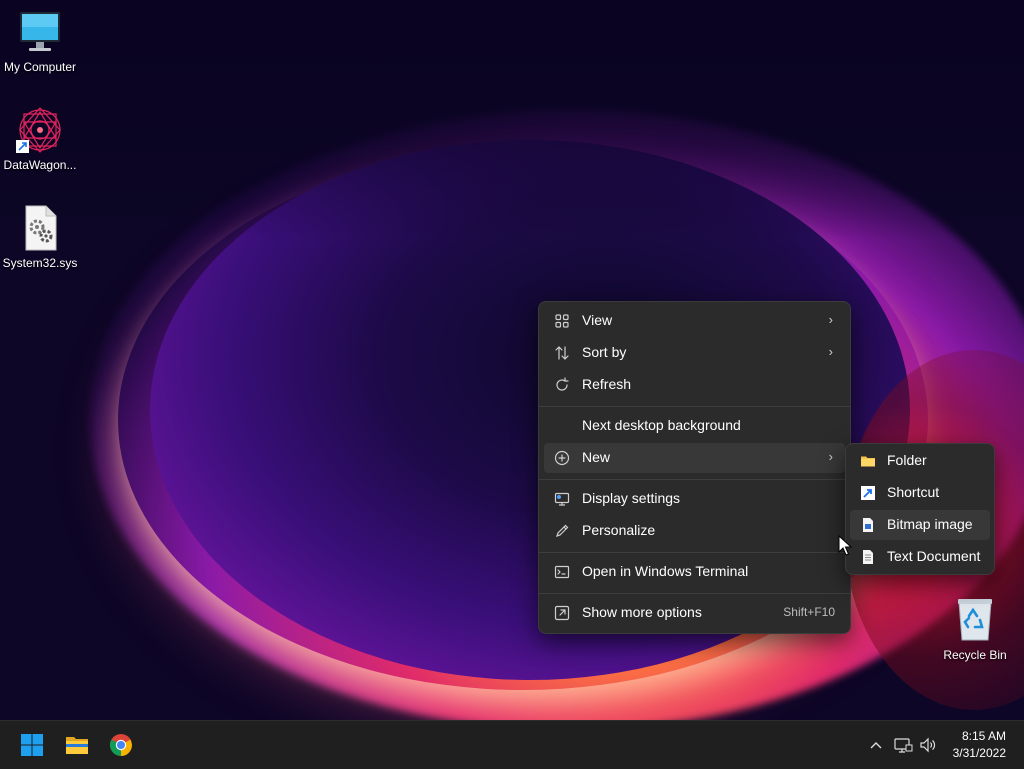 This screenshot has width=1024, height=769. I want to click on monitor-icon, so click(40, 32).